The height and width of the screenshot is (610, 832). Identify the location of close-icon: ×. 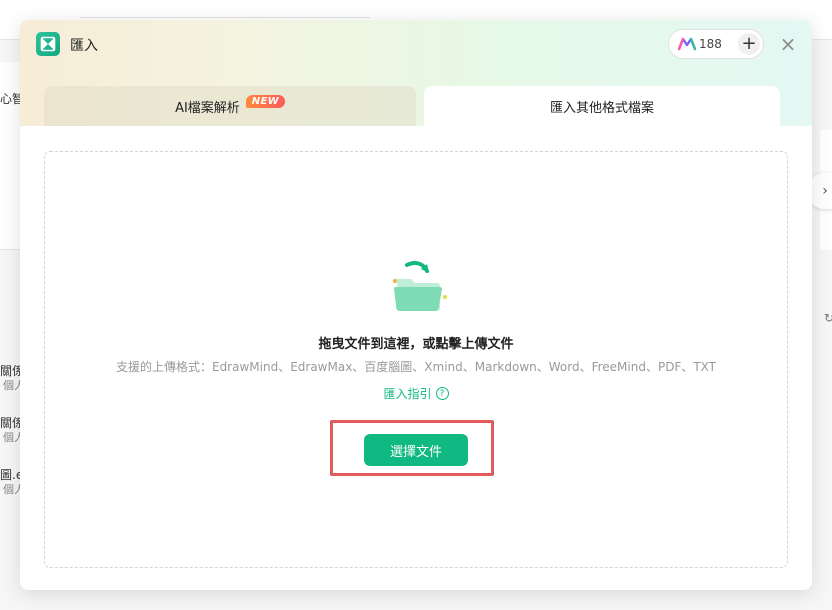
(788, 44).